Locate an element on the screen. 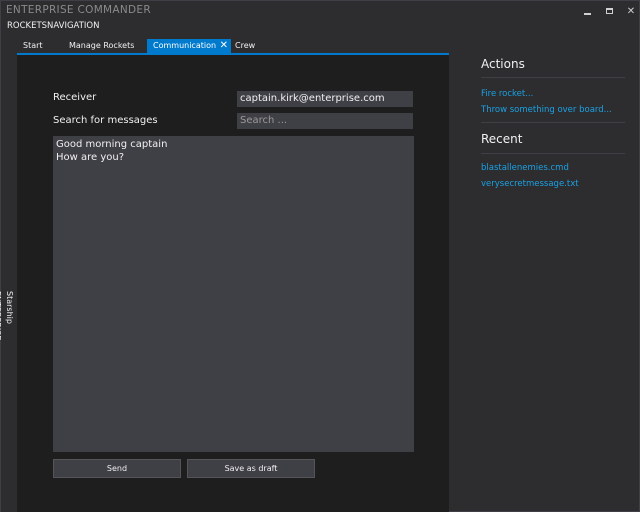 The height and width of the screenshot is (512, 640). tab-label: Manage Rockets is located at coordinates (102, 45).